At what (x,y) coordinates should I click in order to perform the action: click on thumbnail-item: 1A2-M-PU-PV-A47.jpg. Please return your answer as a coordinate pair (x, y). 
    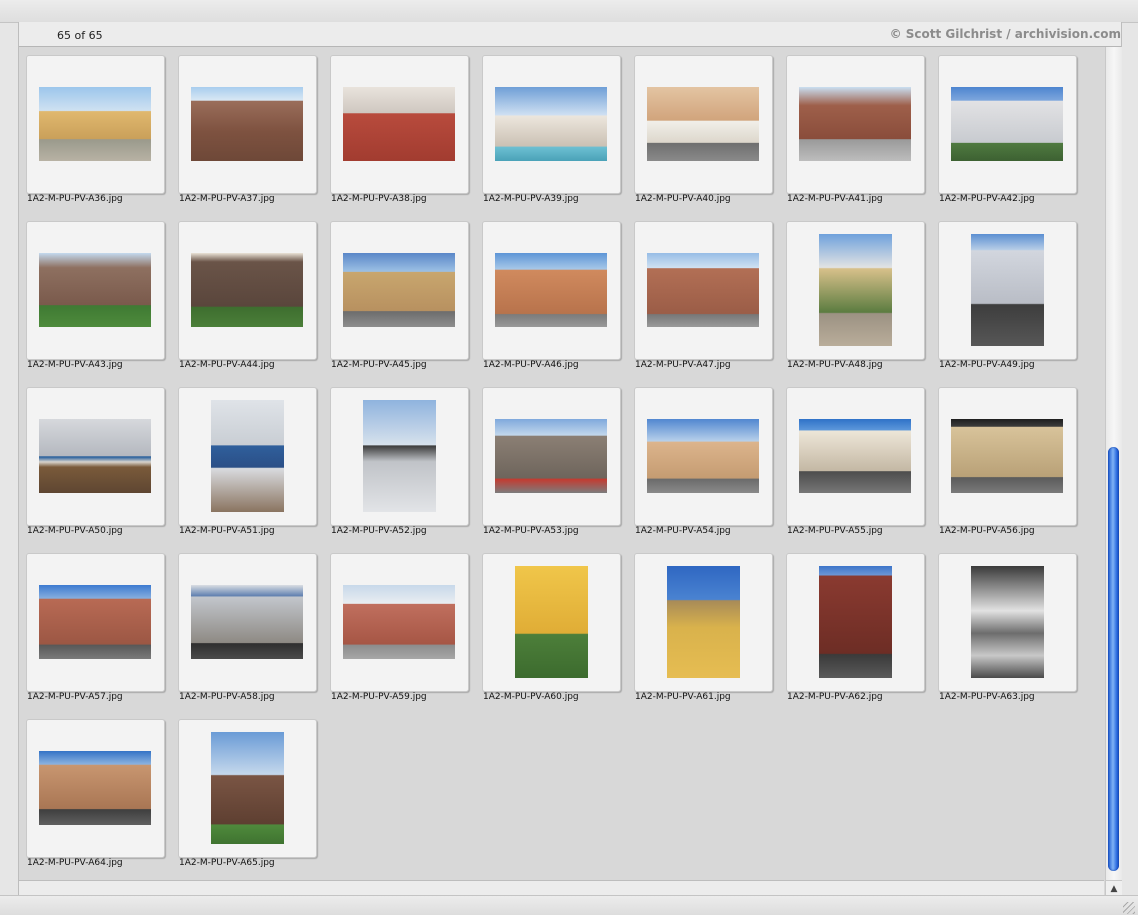
    Looking at the image, I should click on (702, 293).